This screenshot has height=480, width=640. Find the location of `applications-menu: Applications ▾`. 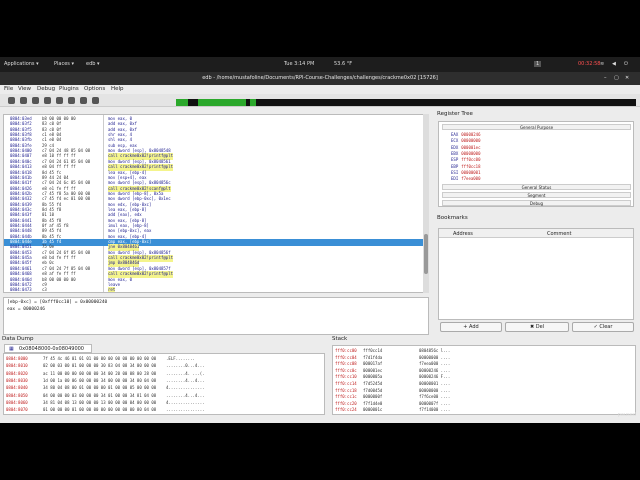

applications-menu: Applications ▾ is located at coordinates (21, 64).